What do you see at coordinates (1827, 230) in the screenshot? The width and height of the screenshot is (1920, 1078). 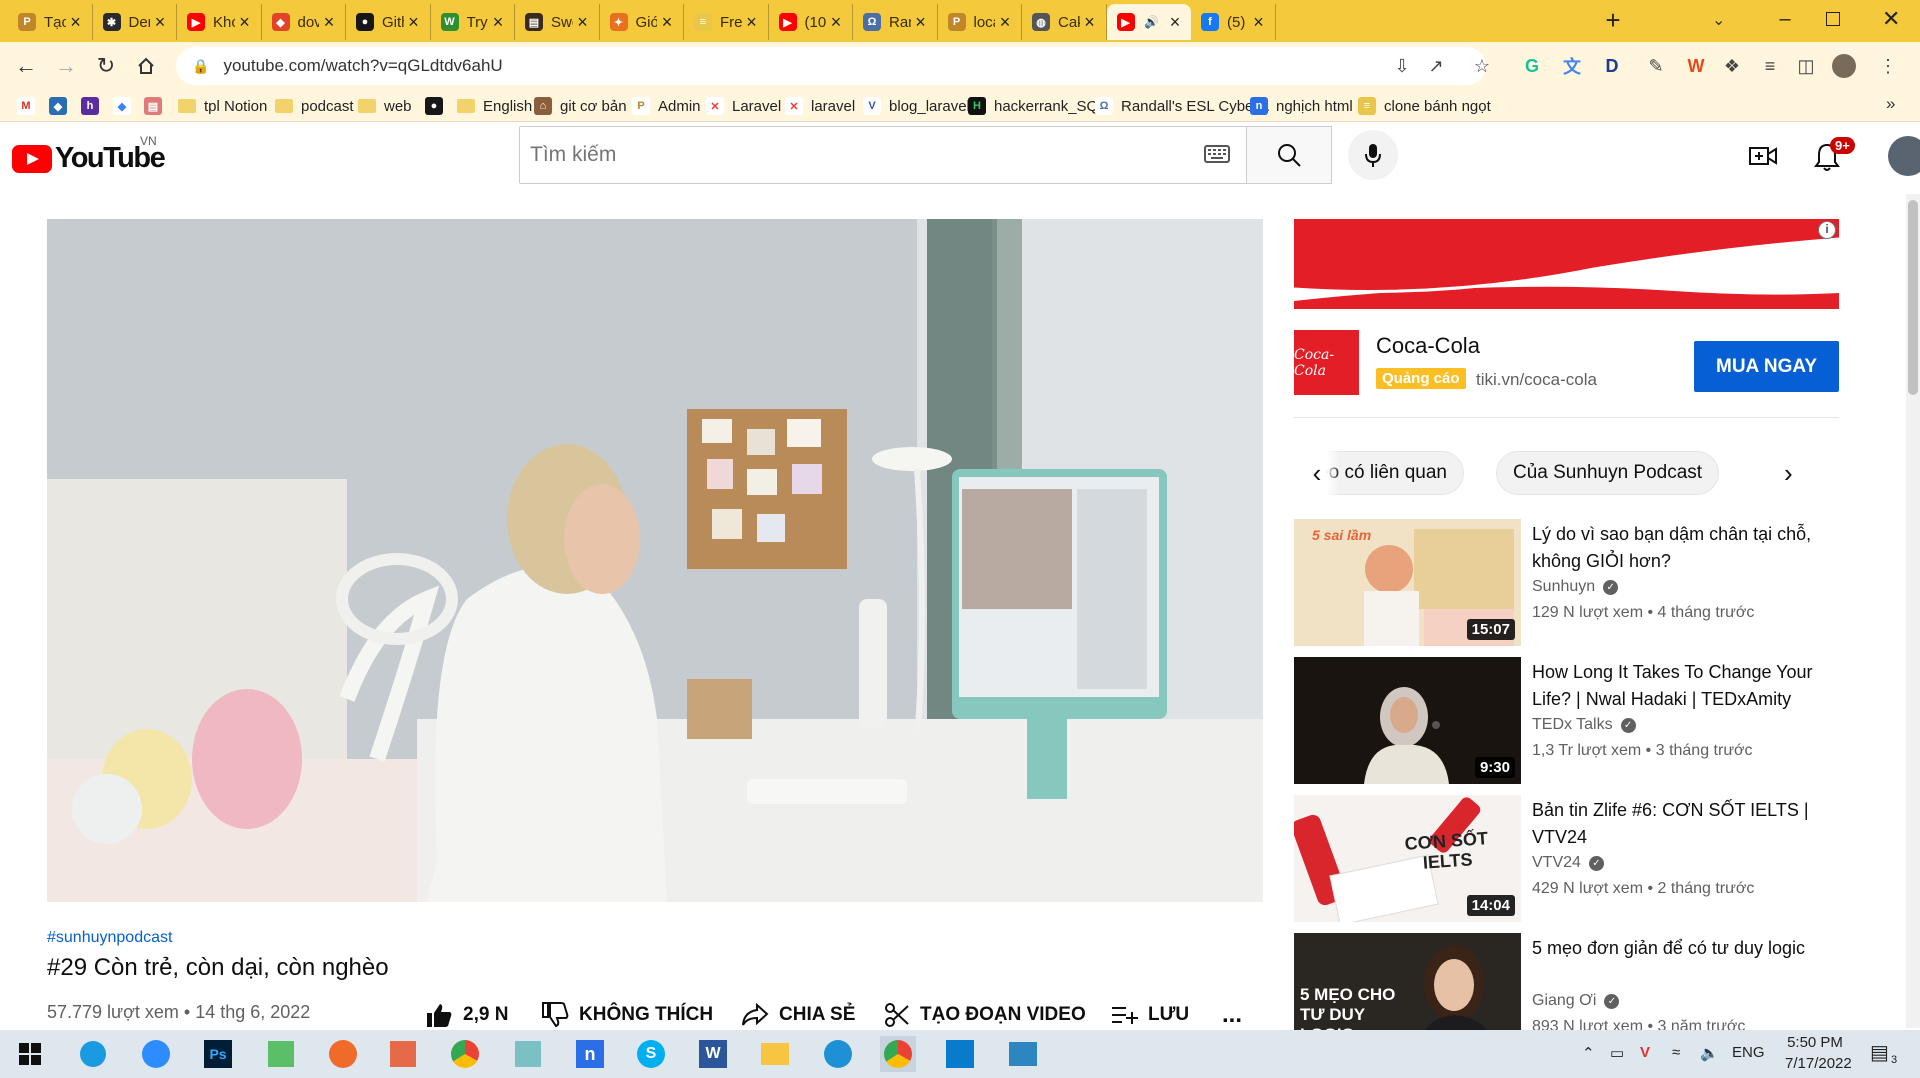 I see `ad-info-icon: i` at bounding box center [1827, 230].